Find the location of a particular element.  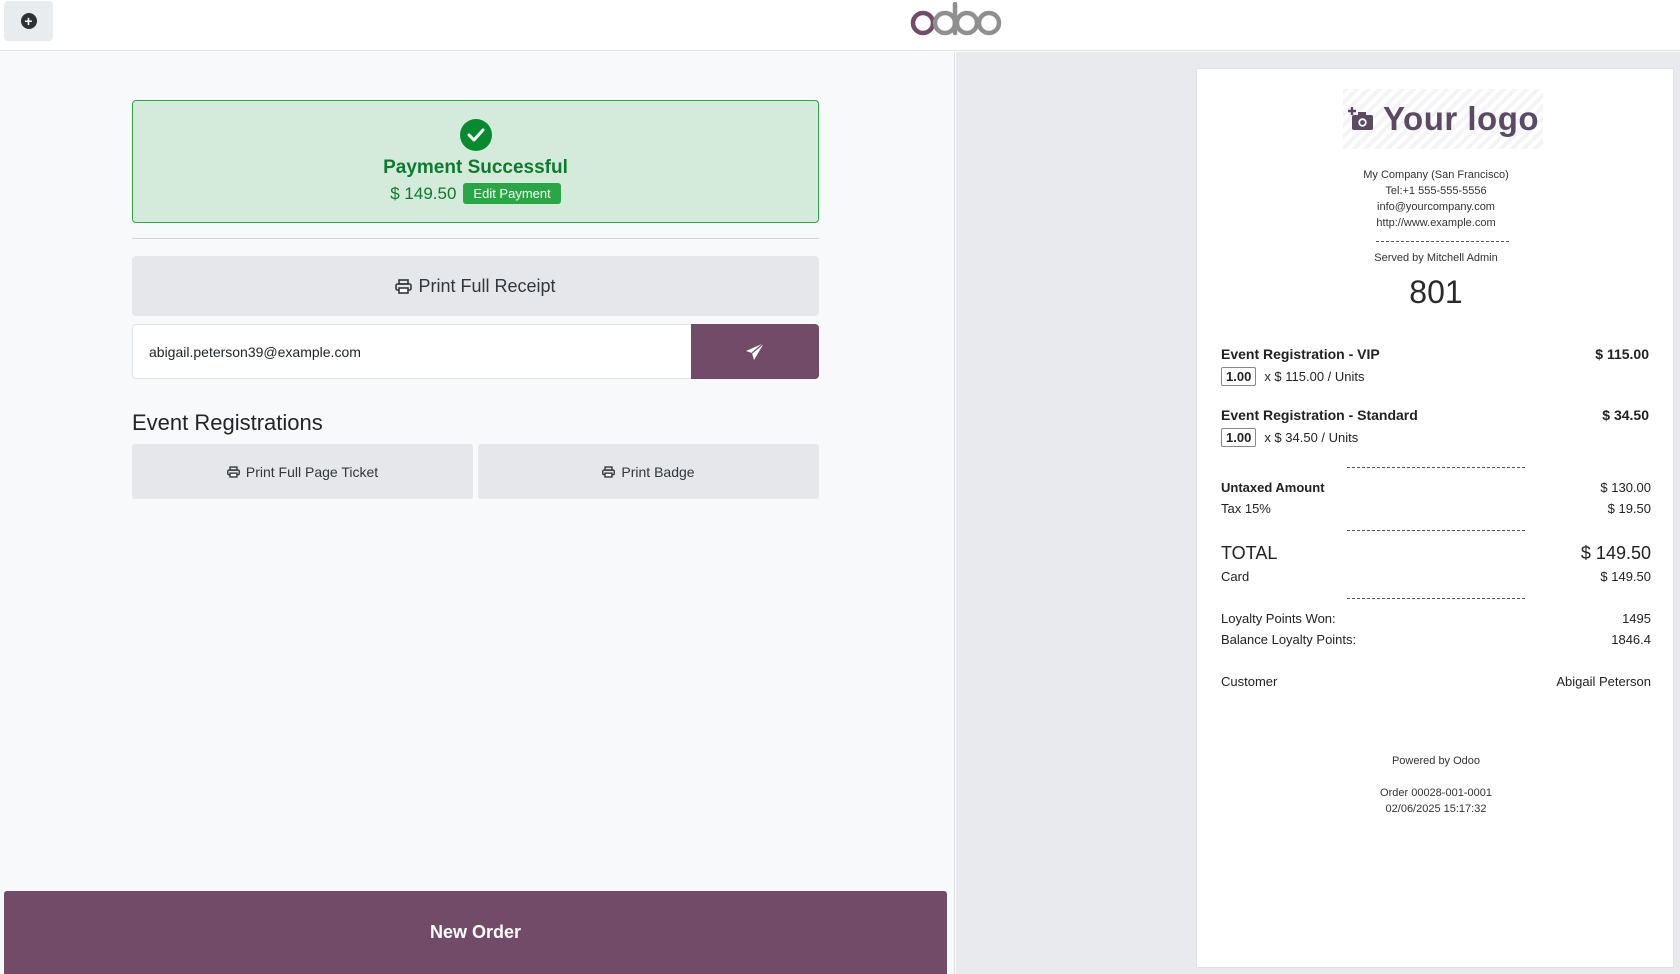

receipt-line-name: Event Registration - VIP is located at coordinates (1300, 354).